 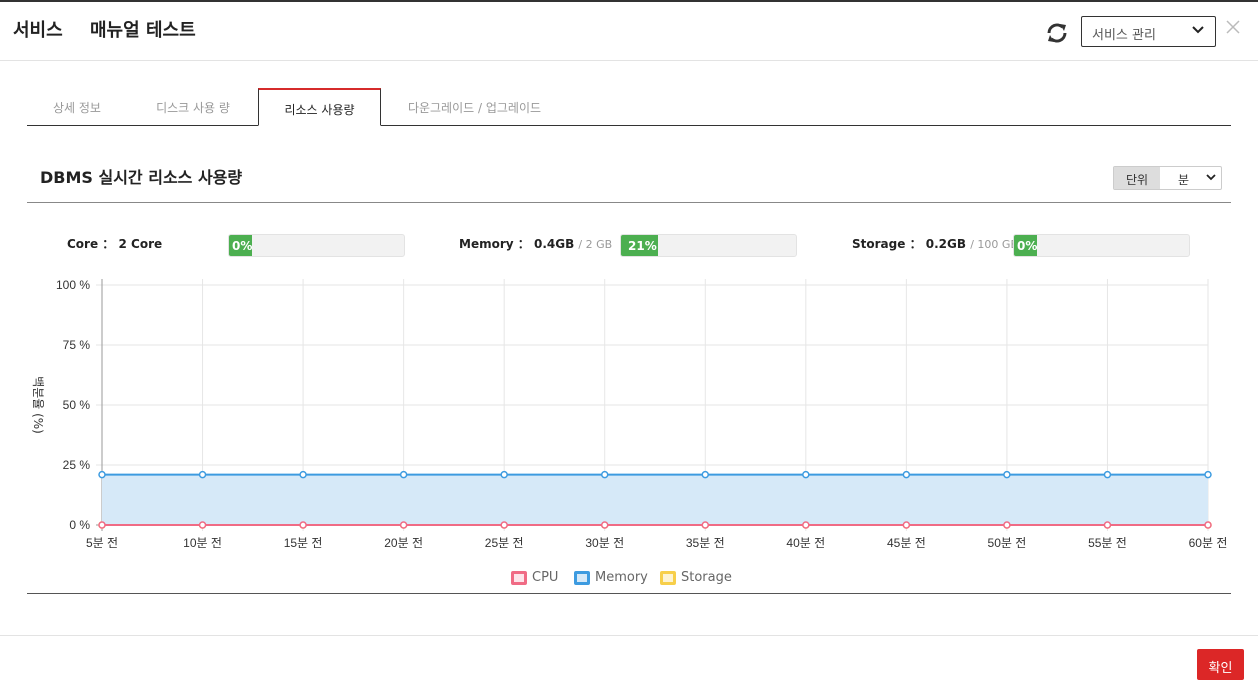 I want to click on core-usage-bar: 0%, so click(x=316, y=245).